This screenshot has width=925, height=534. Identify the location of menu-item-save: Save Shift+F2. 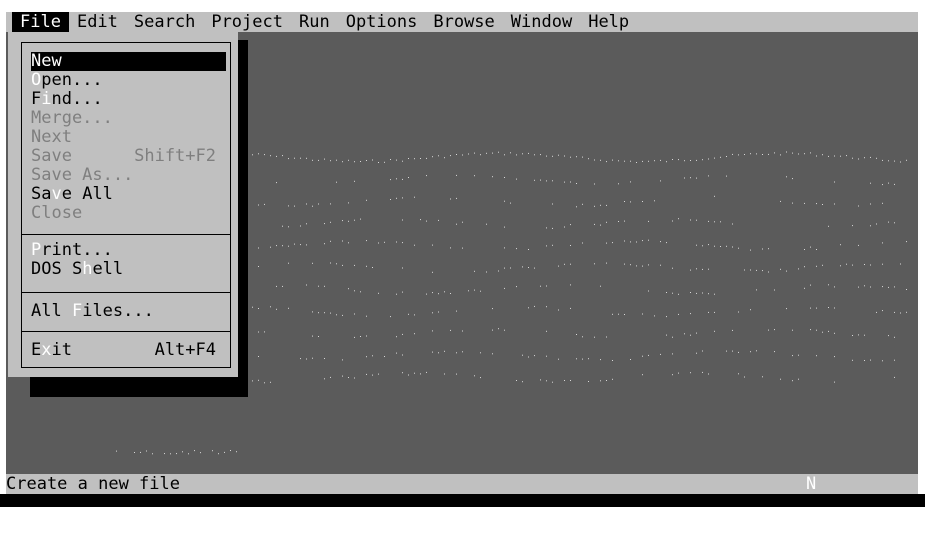
(127, 156).